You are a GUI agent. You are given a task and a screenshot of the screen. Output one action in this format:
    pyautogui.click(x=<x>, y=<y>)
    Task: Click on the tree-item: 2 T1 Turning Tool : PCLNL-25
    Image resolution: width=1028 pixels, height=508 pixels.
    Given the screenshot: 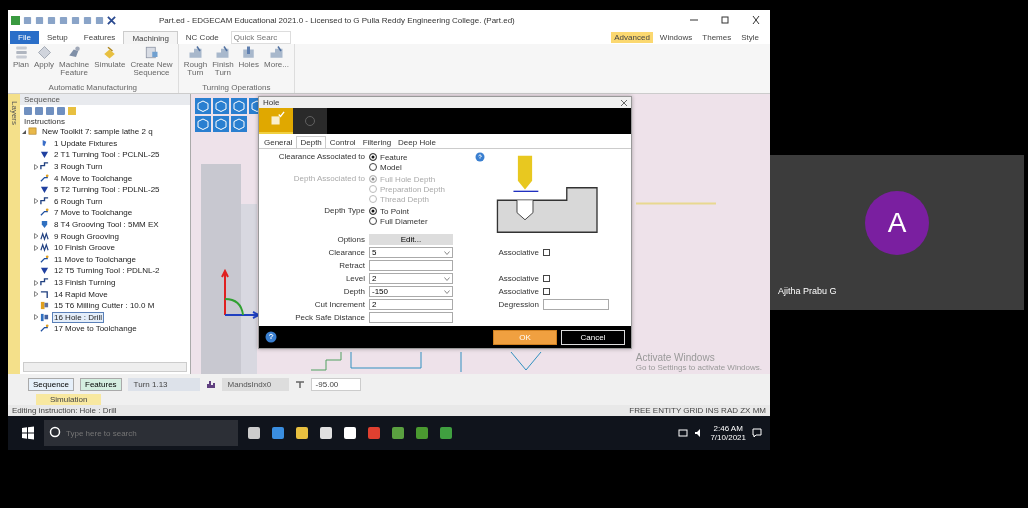 What is the action you would take?
    pyautogui.click(x=107, y=155)
    